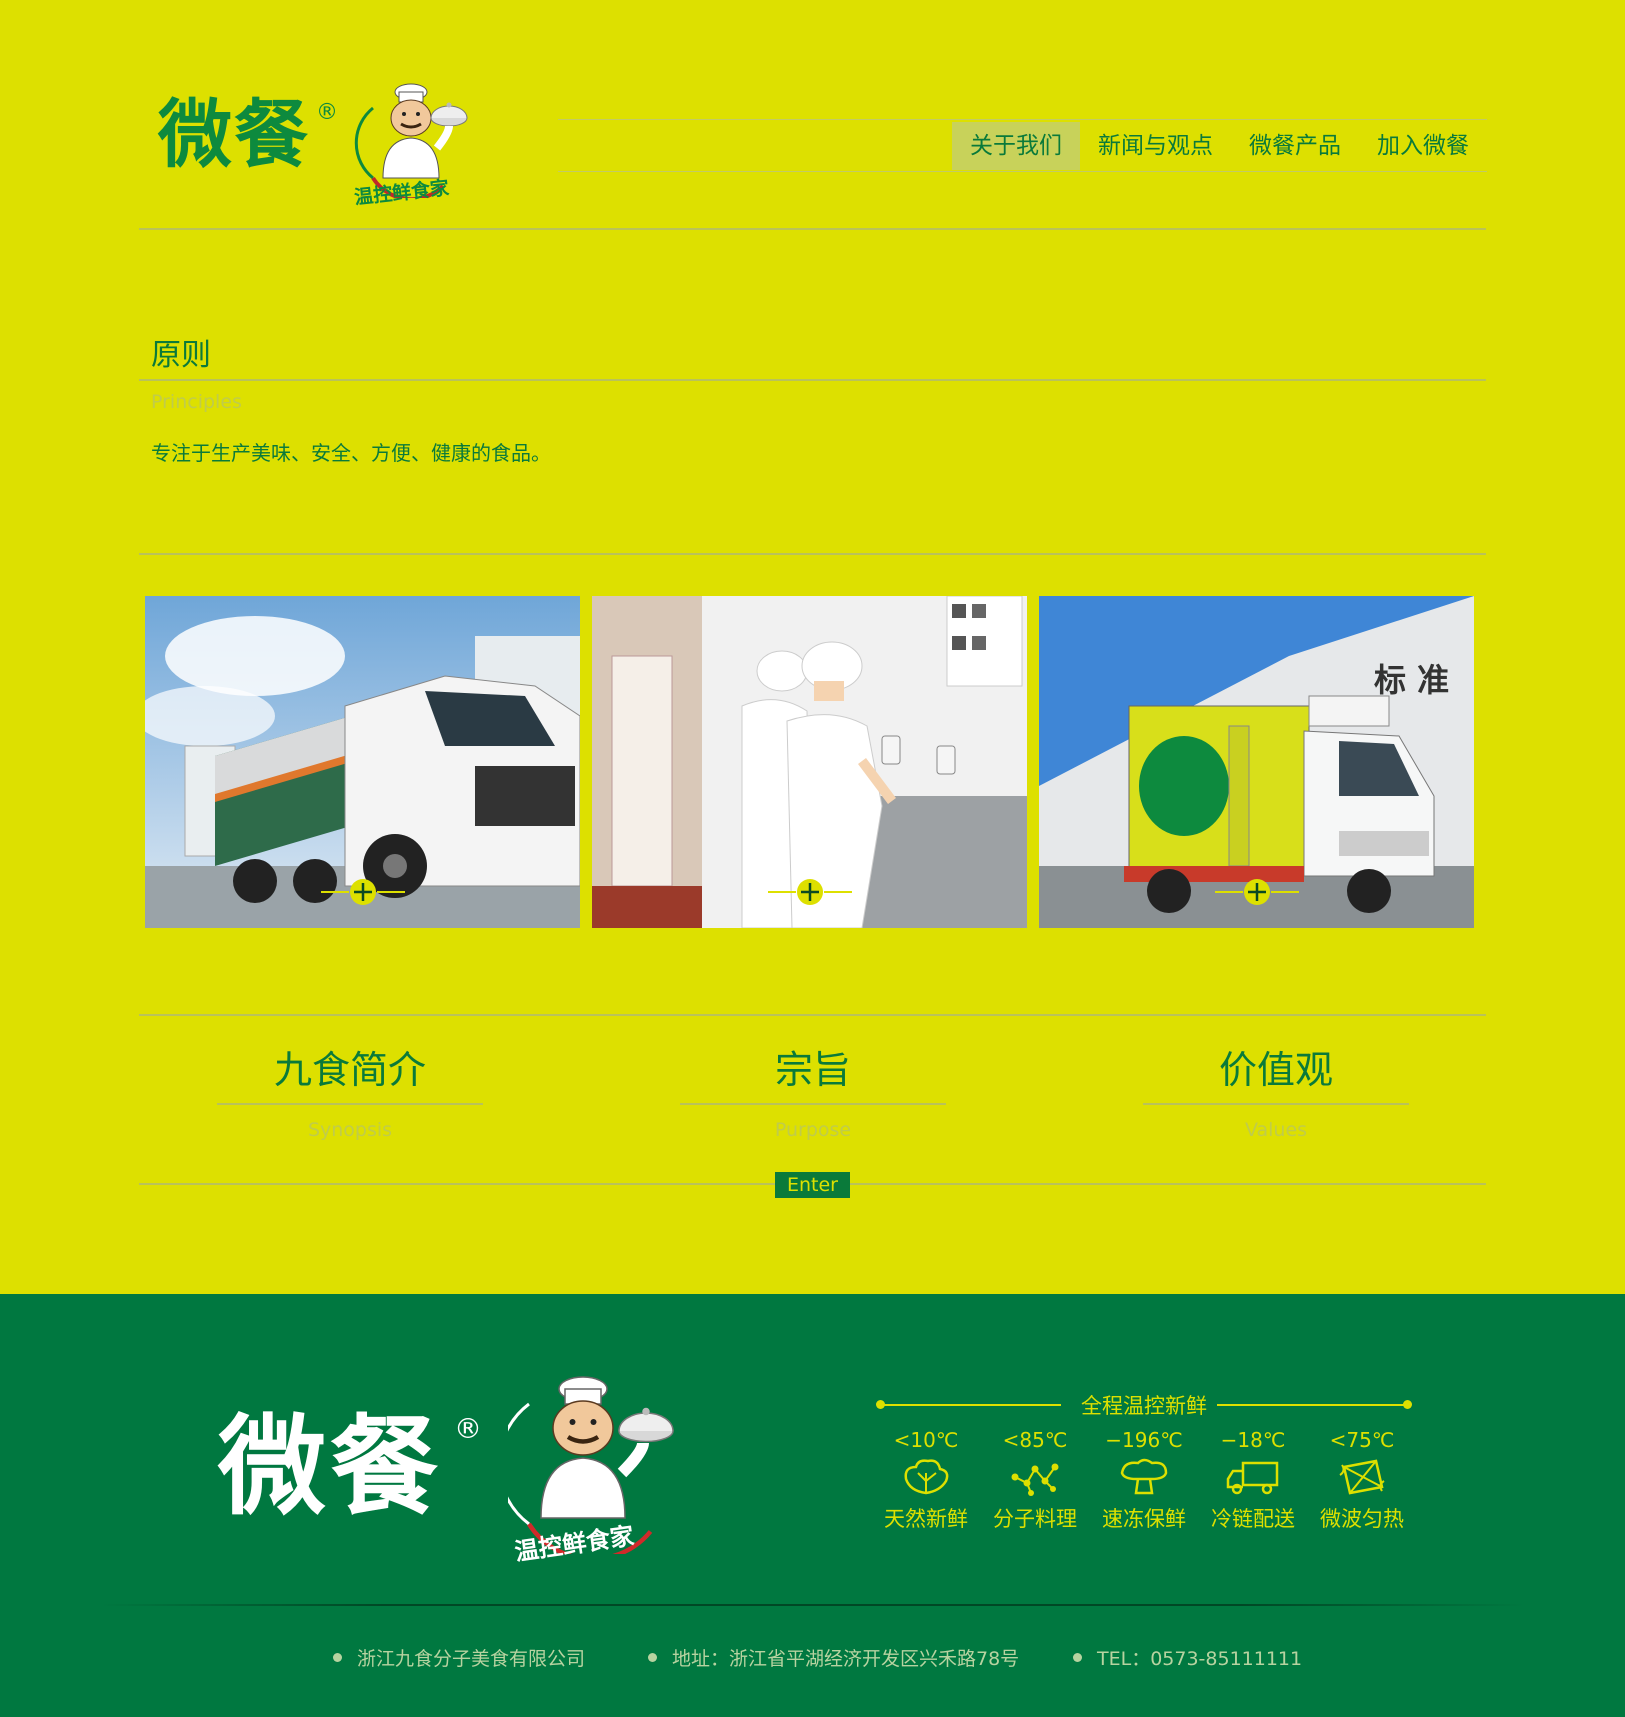  What do you see at coordinates (351, 453) in the screenshot?
I see `principles-text: 专注于生产美味、安全、方便、健康的食品。` at bounding box center [351, 453].